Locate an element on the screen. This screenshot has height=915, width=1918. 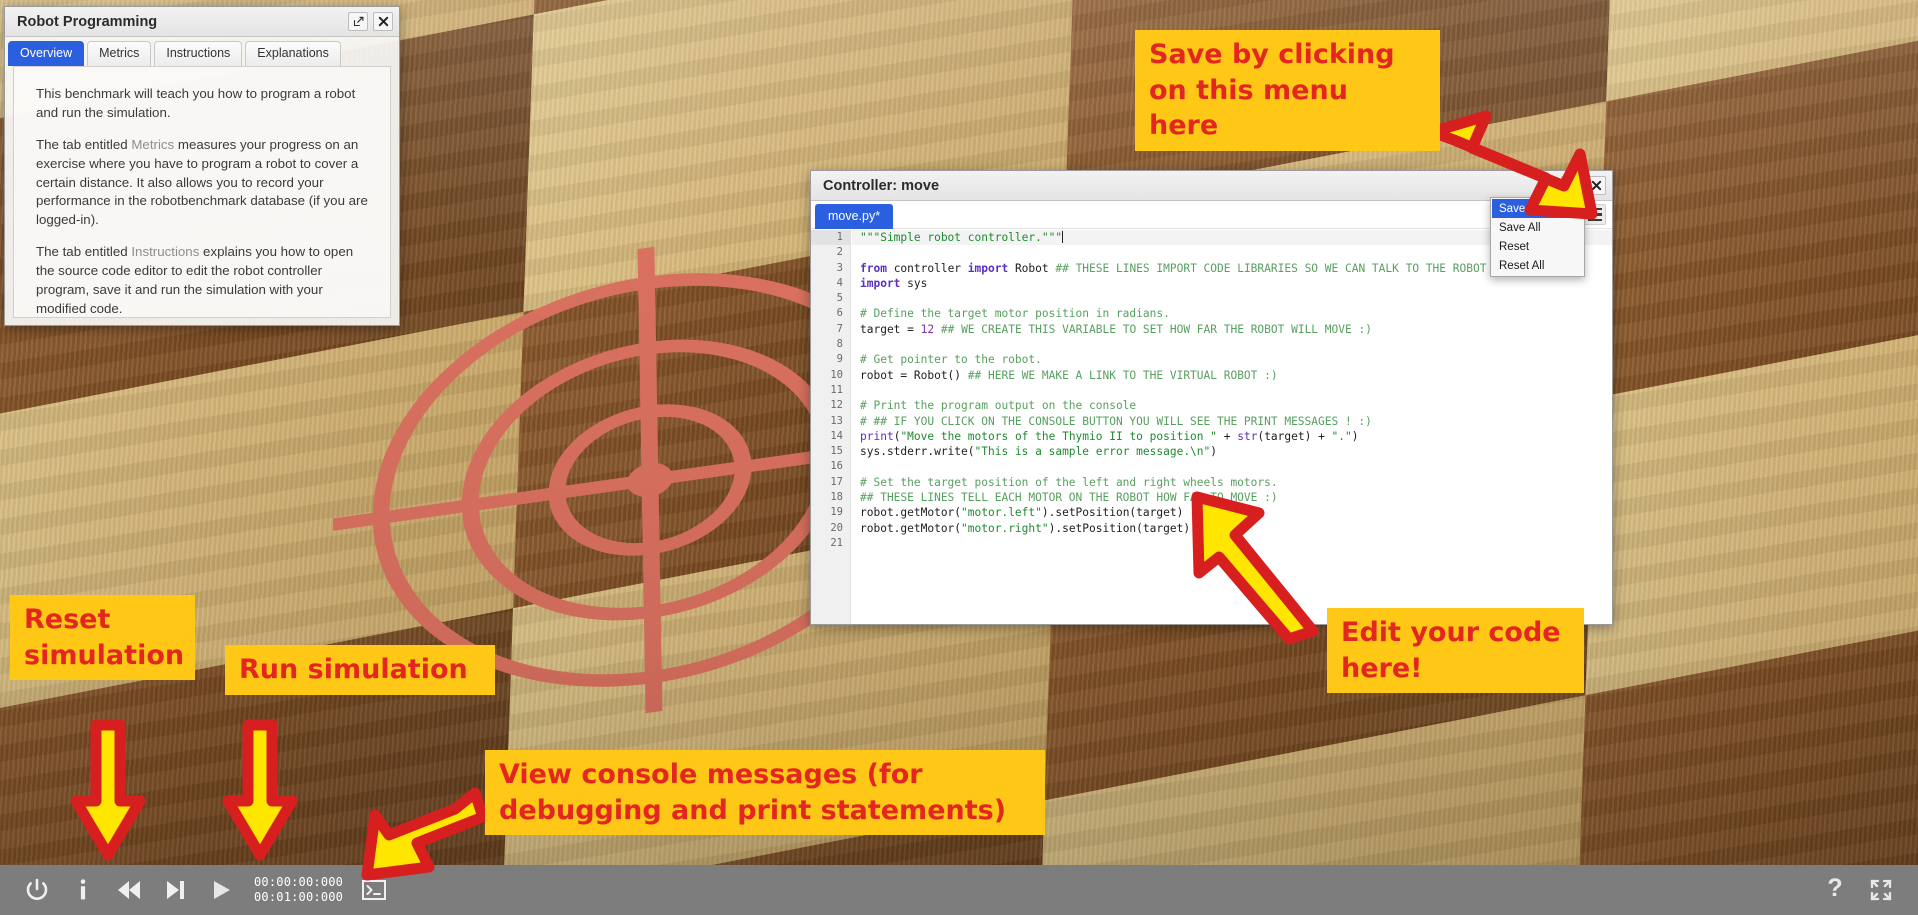
help-button: ? is located at coordinates (1835, 890).